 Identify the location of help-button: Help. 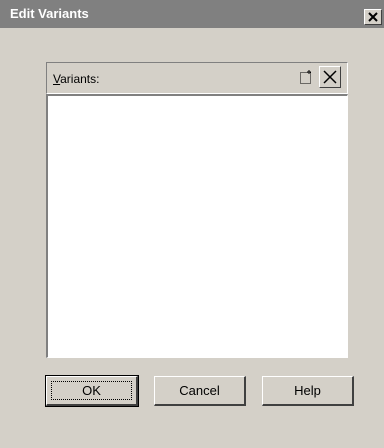
(308, 391).